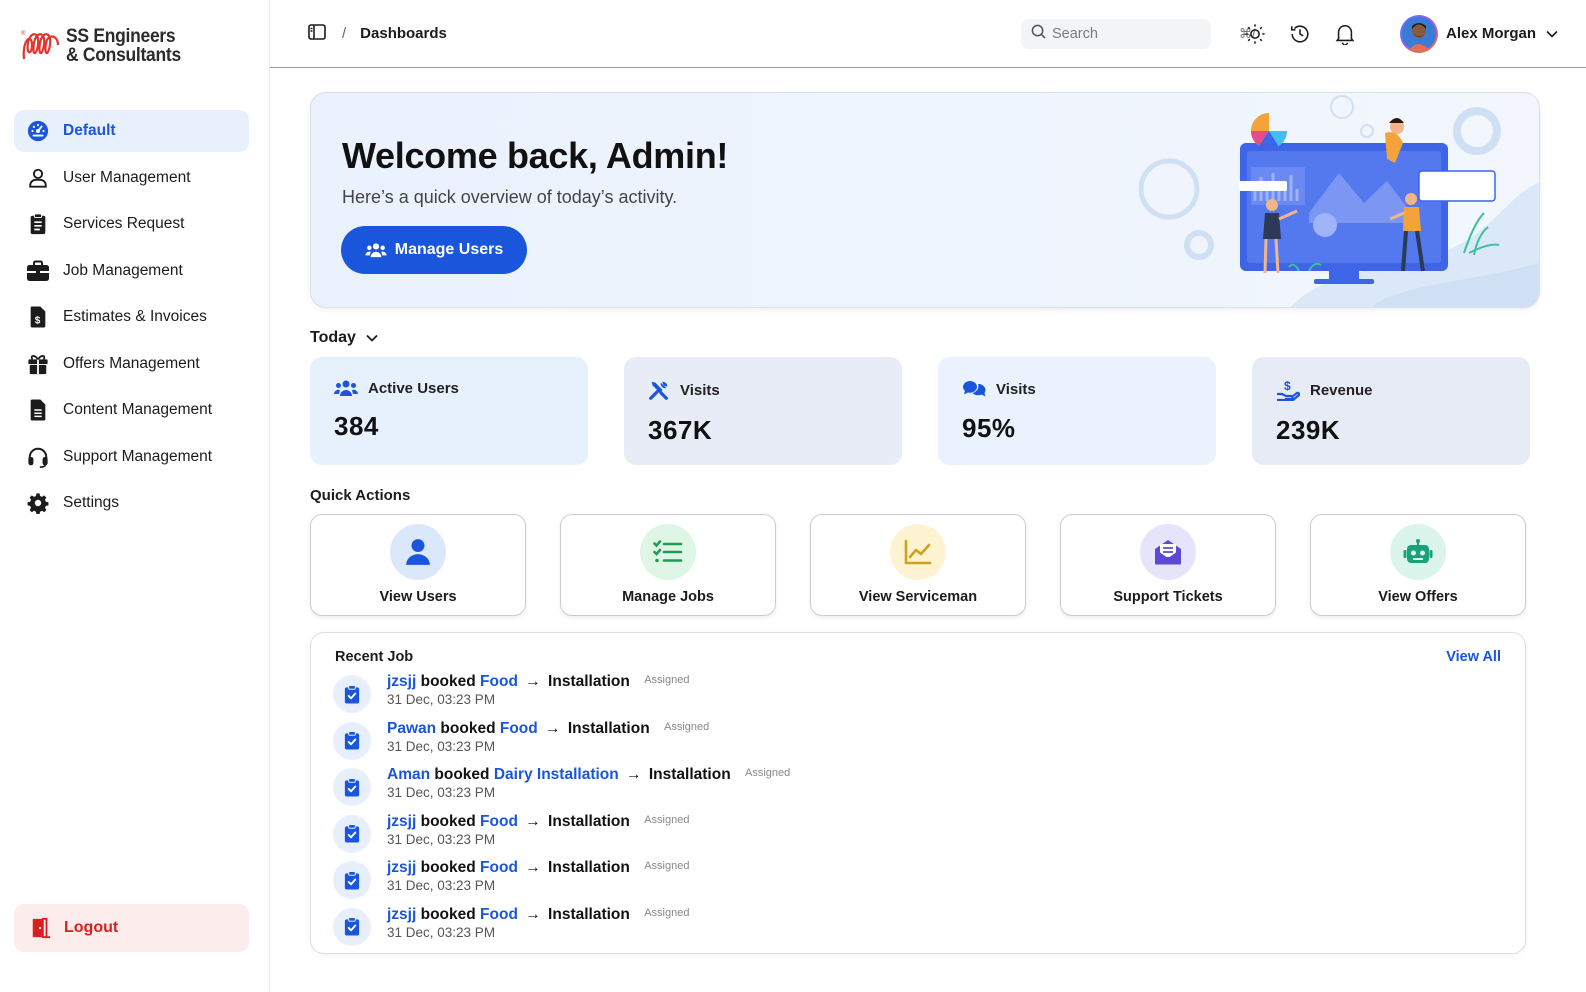 Image resolution: width=1586 pixels, height=992 pixels. I want to click on support-tickets-button: Support Tickets, so click(1168, 565).